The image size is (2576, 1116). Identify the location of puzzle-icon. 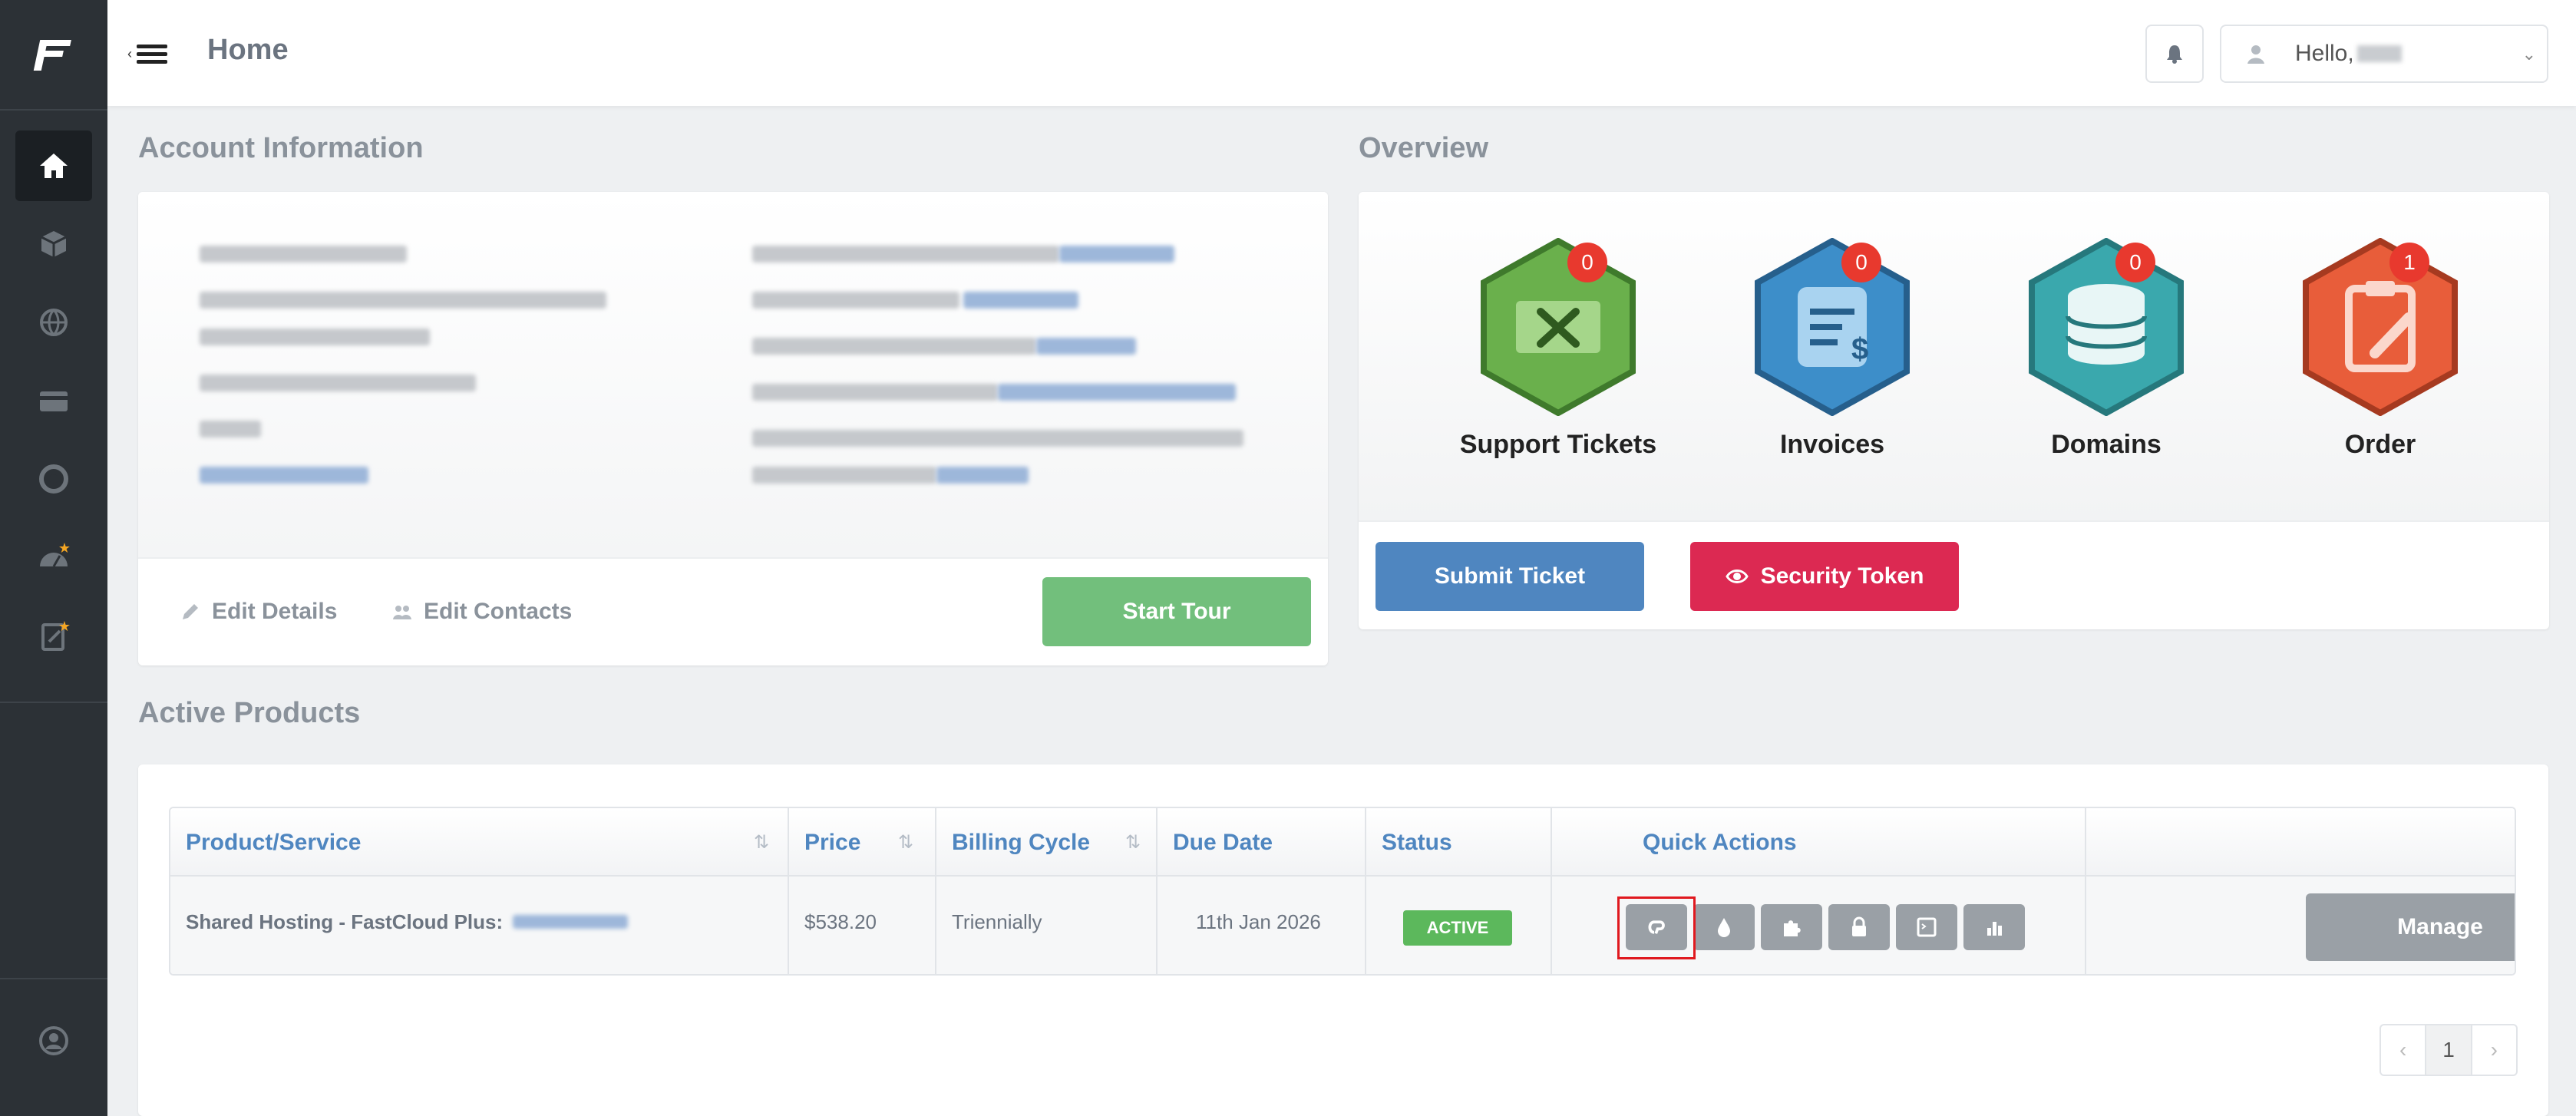
(1792, 928).